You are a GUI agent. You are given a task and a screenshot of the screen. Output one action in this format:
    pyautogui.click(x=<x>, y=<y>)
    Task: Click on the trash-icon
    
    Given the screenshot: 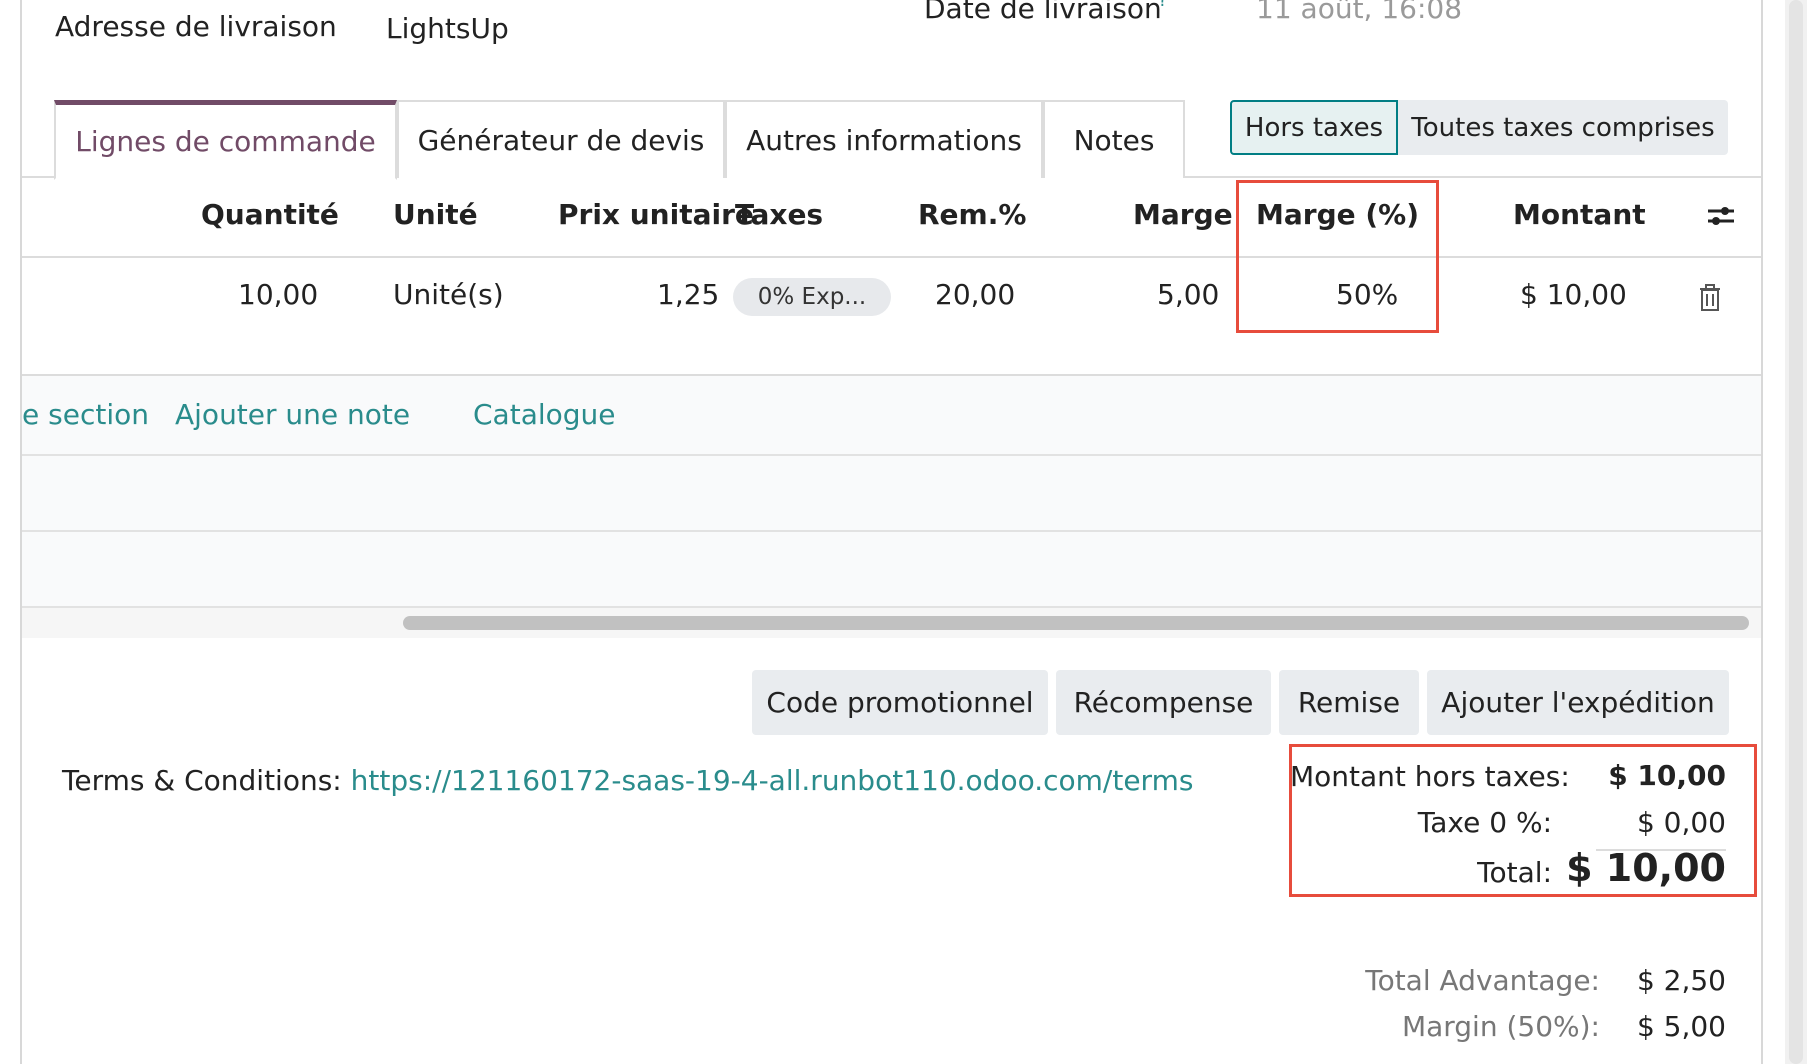 What is the action you would take?
    pyautogui.click(x=1710, y=298)
    